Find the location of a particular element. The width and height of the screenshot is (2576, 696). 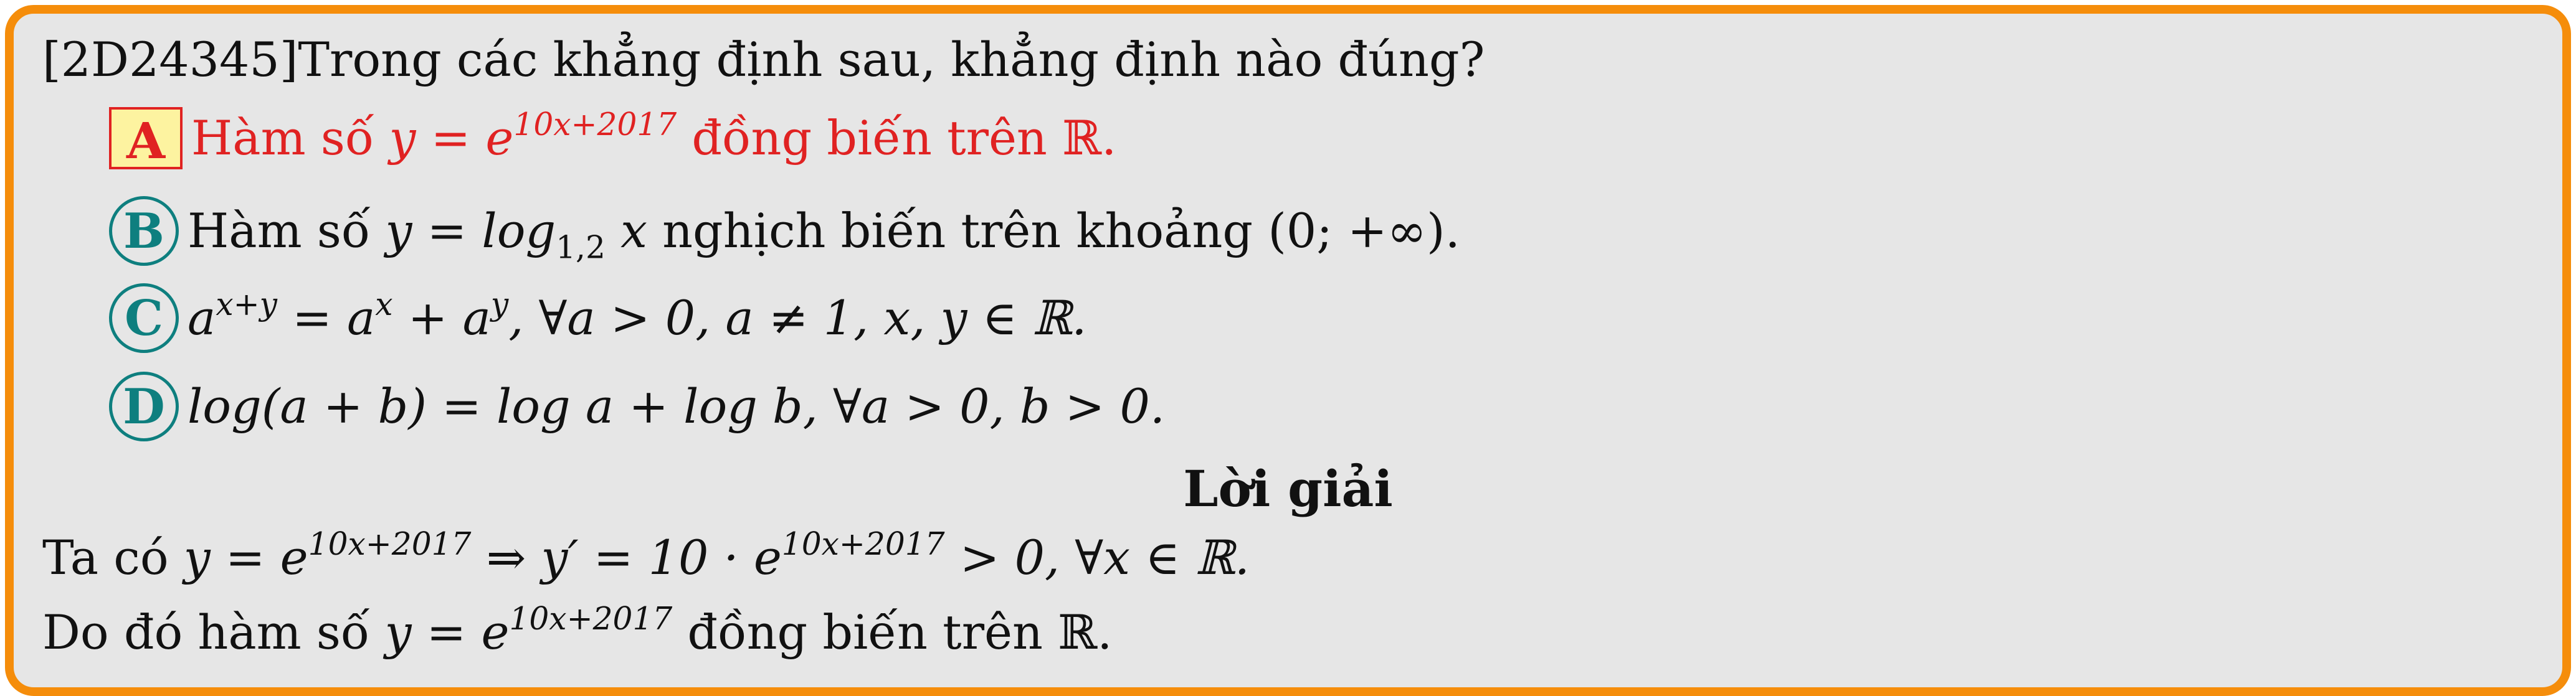

choice-d-badge: D is located at coordinates (144, 406).